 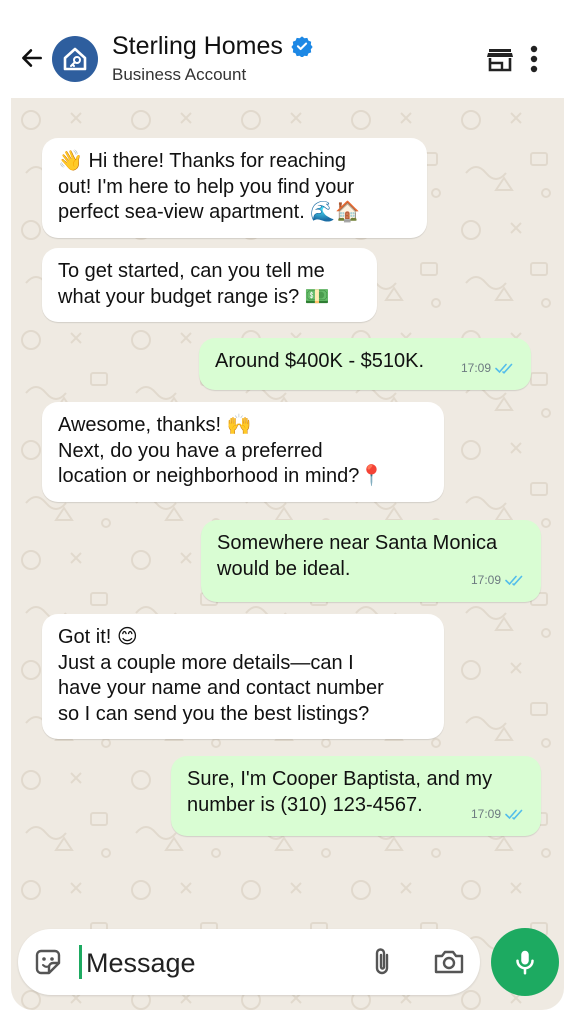 What do you see at coordinates (221, 688) in the screenshot?
I see `message-text-line: have your name and contact number` at bounding box center [221, 688].